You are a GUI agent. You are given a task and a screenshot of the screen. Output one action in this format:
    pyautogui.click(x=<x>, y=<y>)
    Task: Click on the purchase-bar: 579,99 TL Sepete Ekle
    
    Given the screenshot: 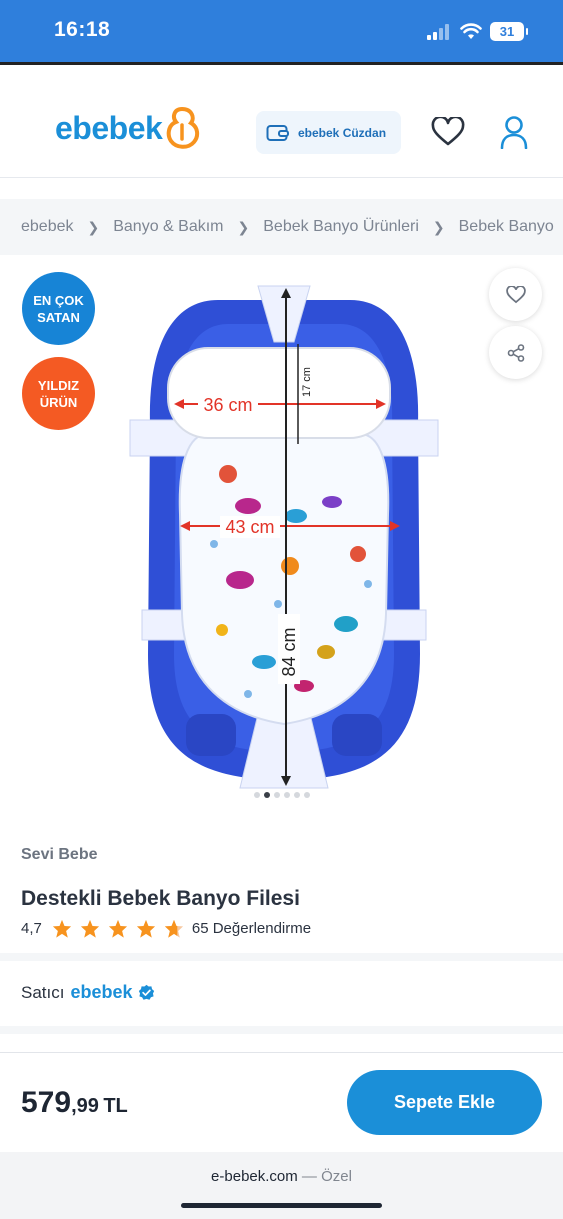 What is the action you would take?
    pyautogui.click(x=281, y=1102)
    